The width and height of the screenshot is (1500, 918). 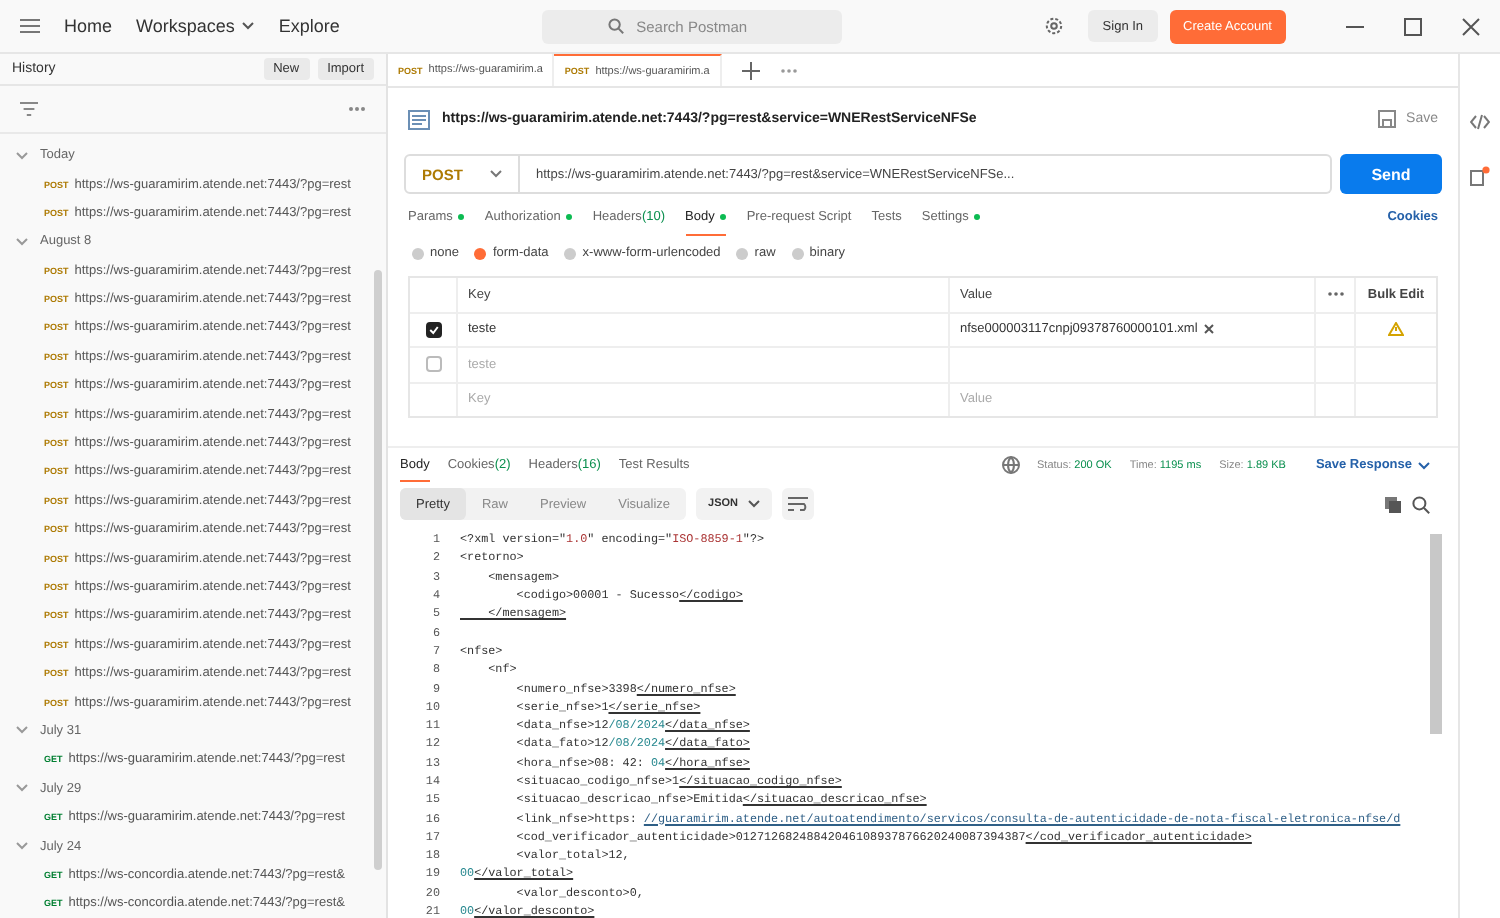 What do you see at coordinates (29, 109) in the screenshot?
I see `filter-icon` at bounding box center [29, 109].